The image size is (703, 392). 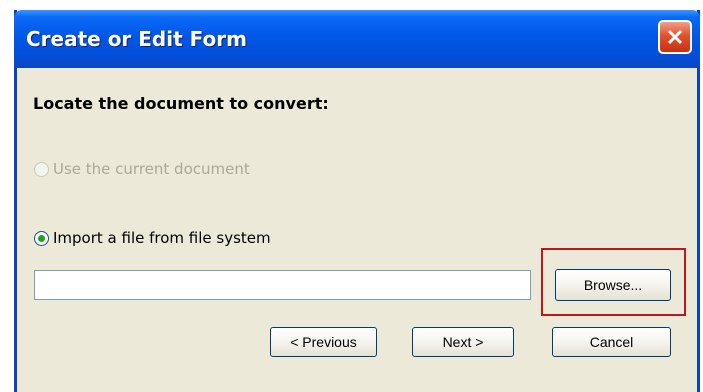 I want to click on title-bar: Create or Edit Form, so click(x=357, y=39).